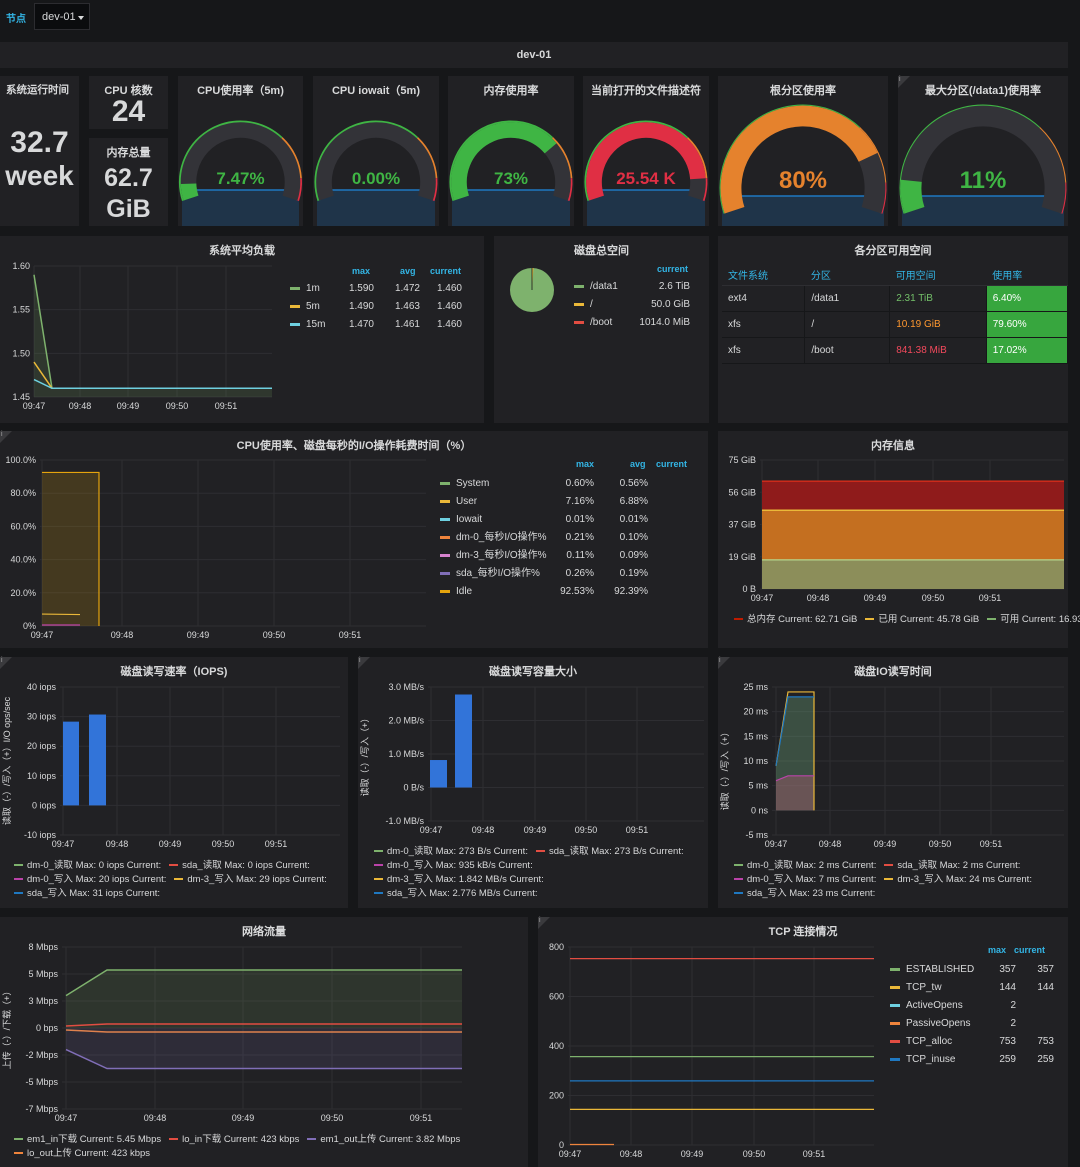 The image size is (1080, 1167). Describe the element at coordinates (976, 970) in the screenshot. I see `tcp-legend-item: ESTABLISHED 357 357` at that location.